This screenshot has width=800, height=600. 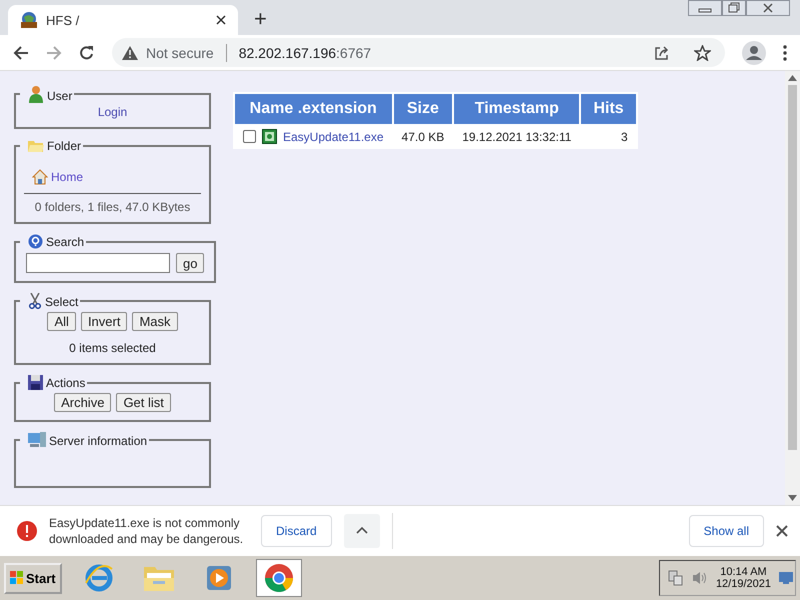 What do you see at coordinates (705, 8) in the screenshot?
I see `minimize-icon` at bounding box center [705, 8].